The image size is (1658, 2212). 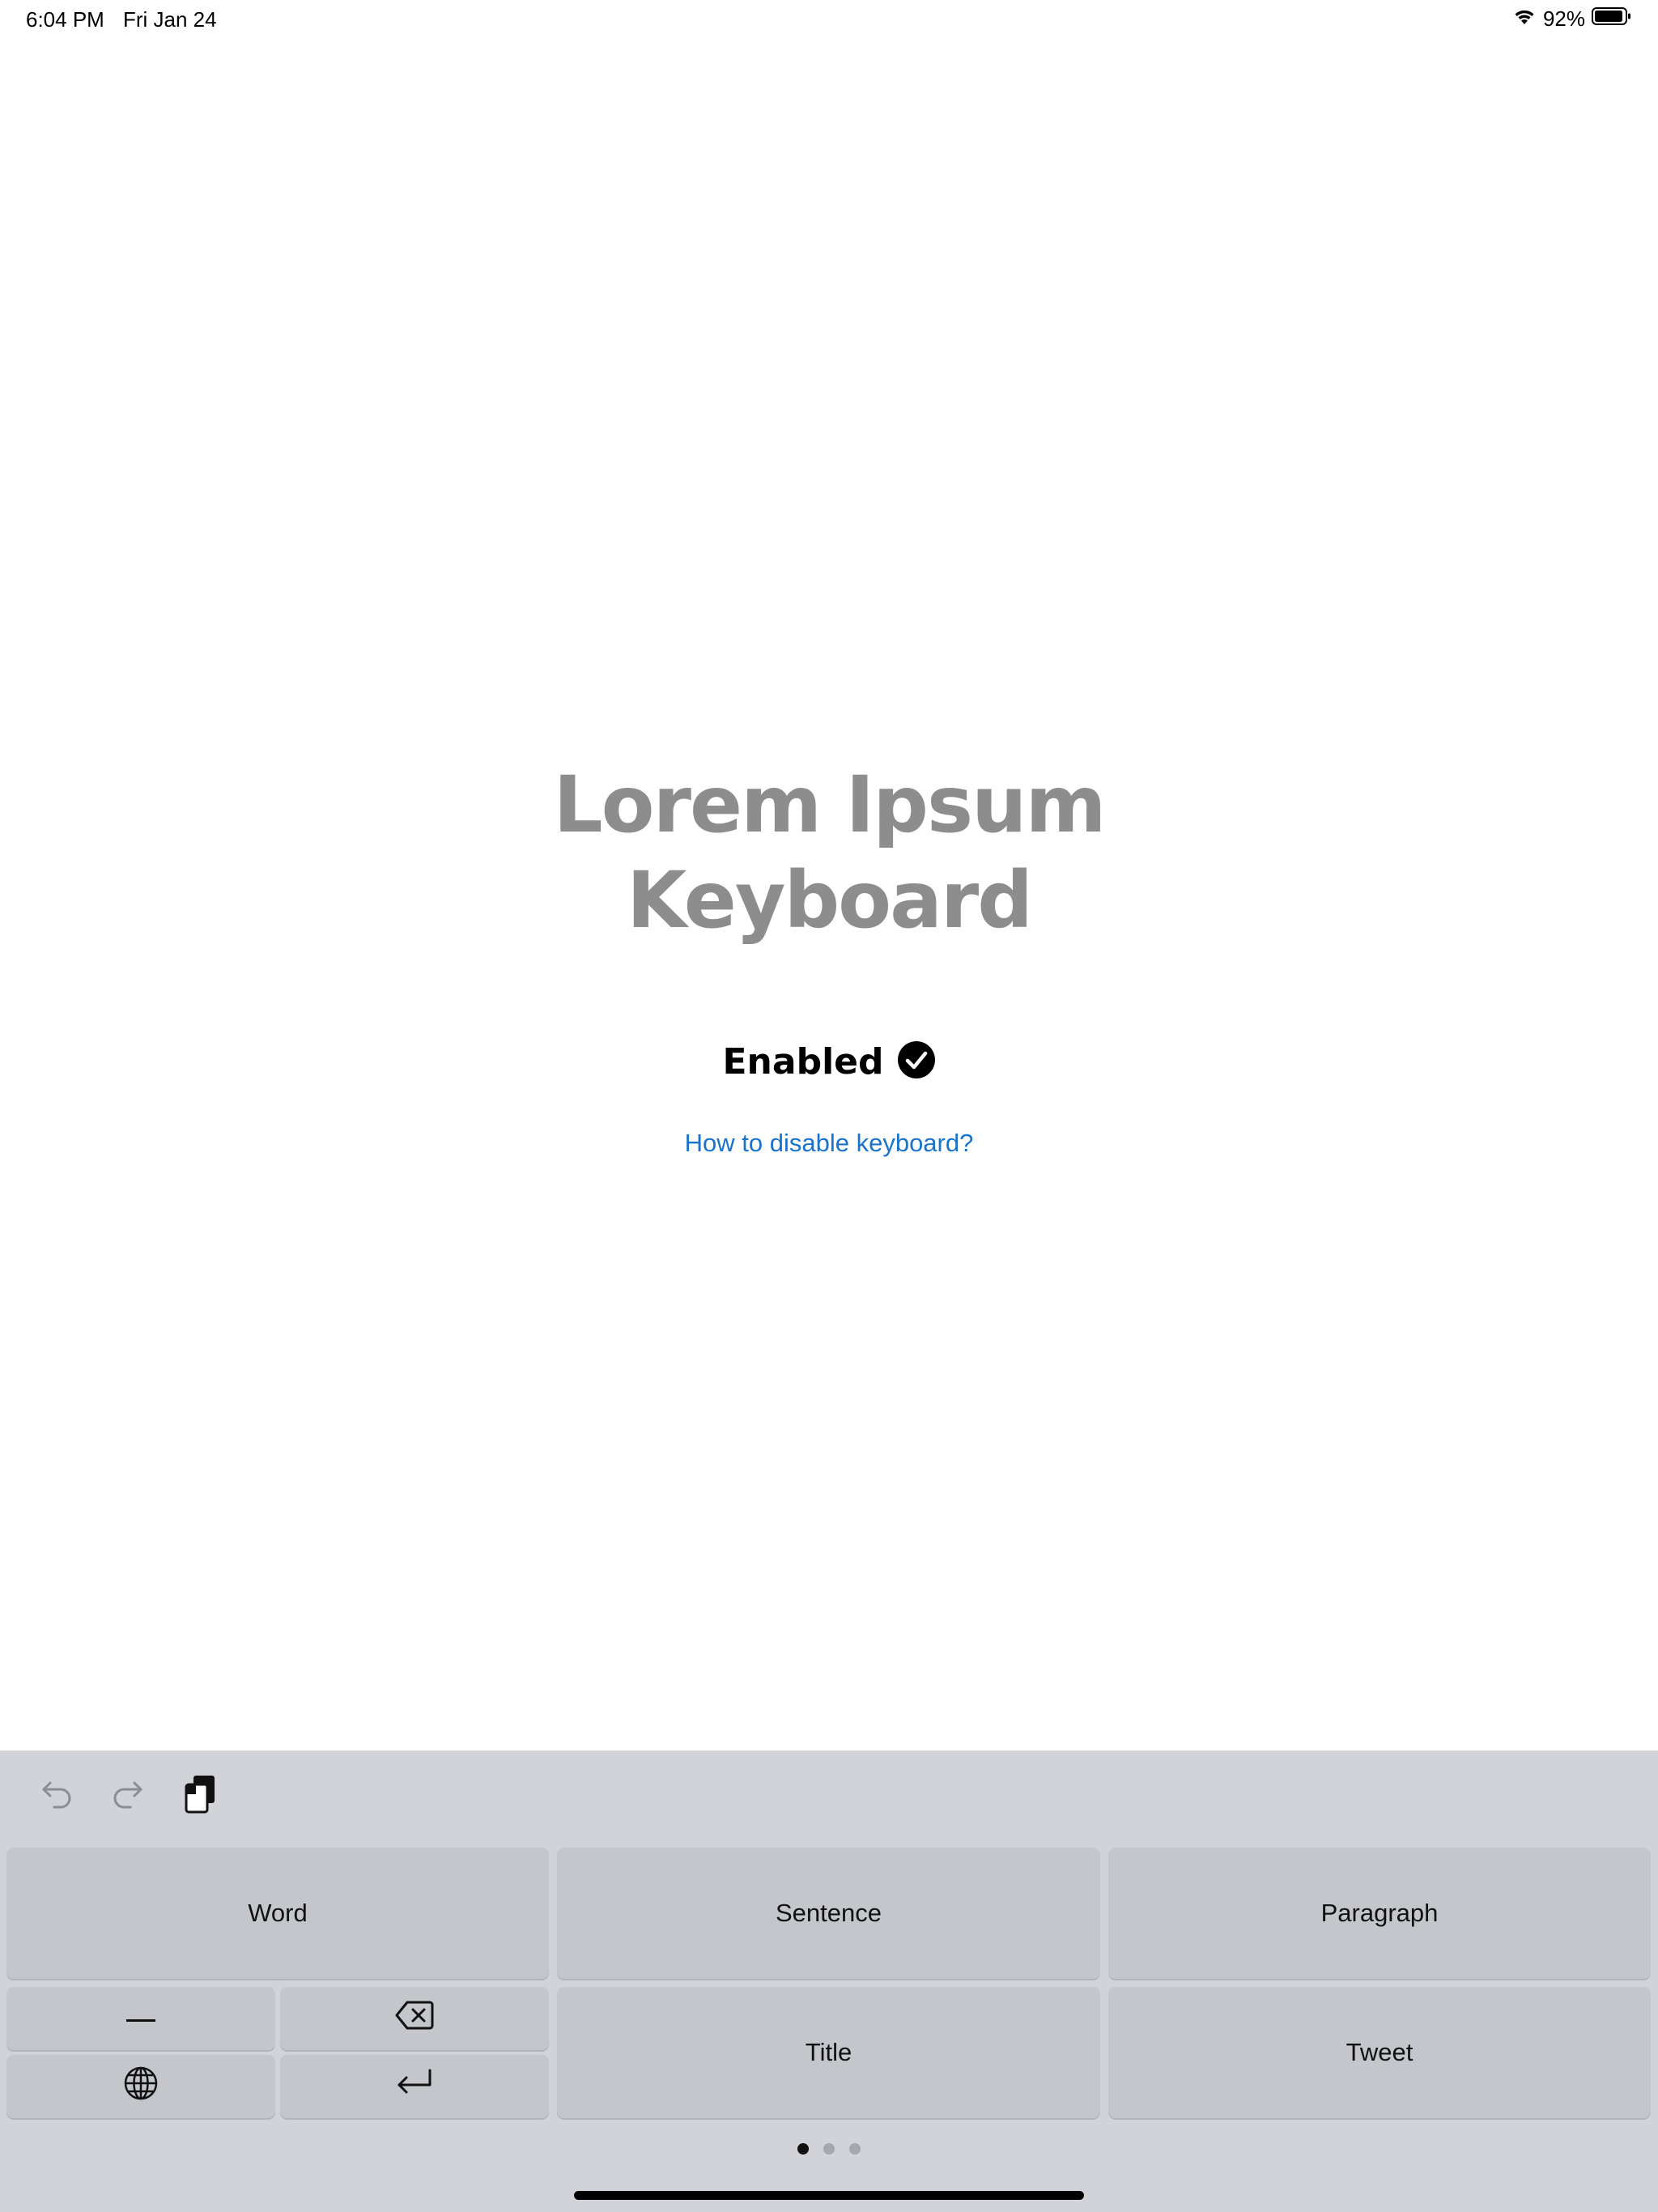 I want to click on app-title-line1: Lorem Ipsum, so click(x=830, y=804).